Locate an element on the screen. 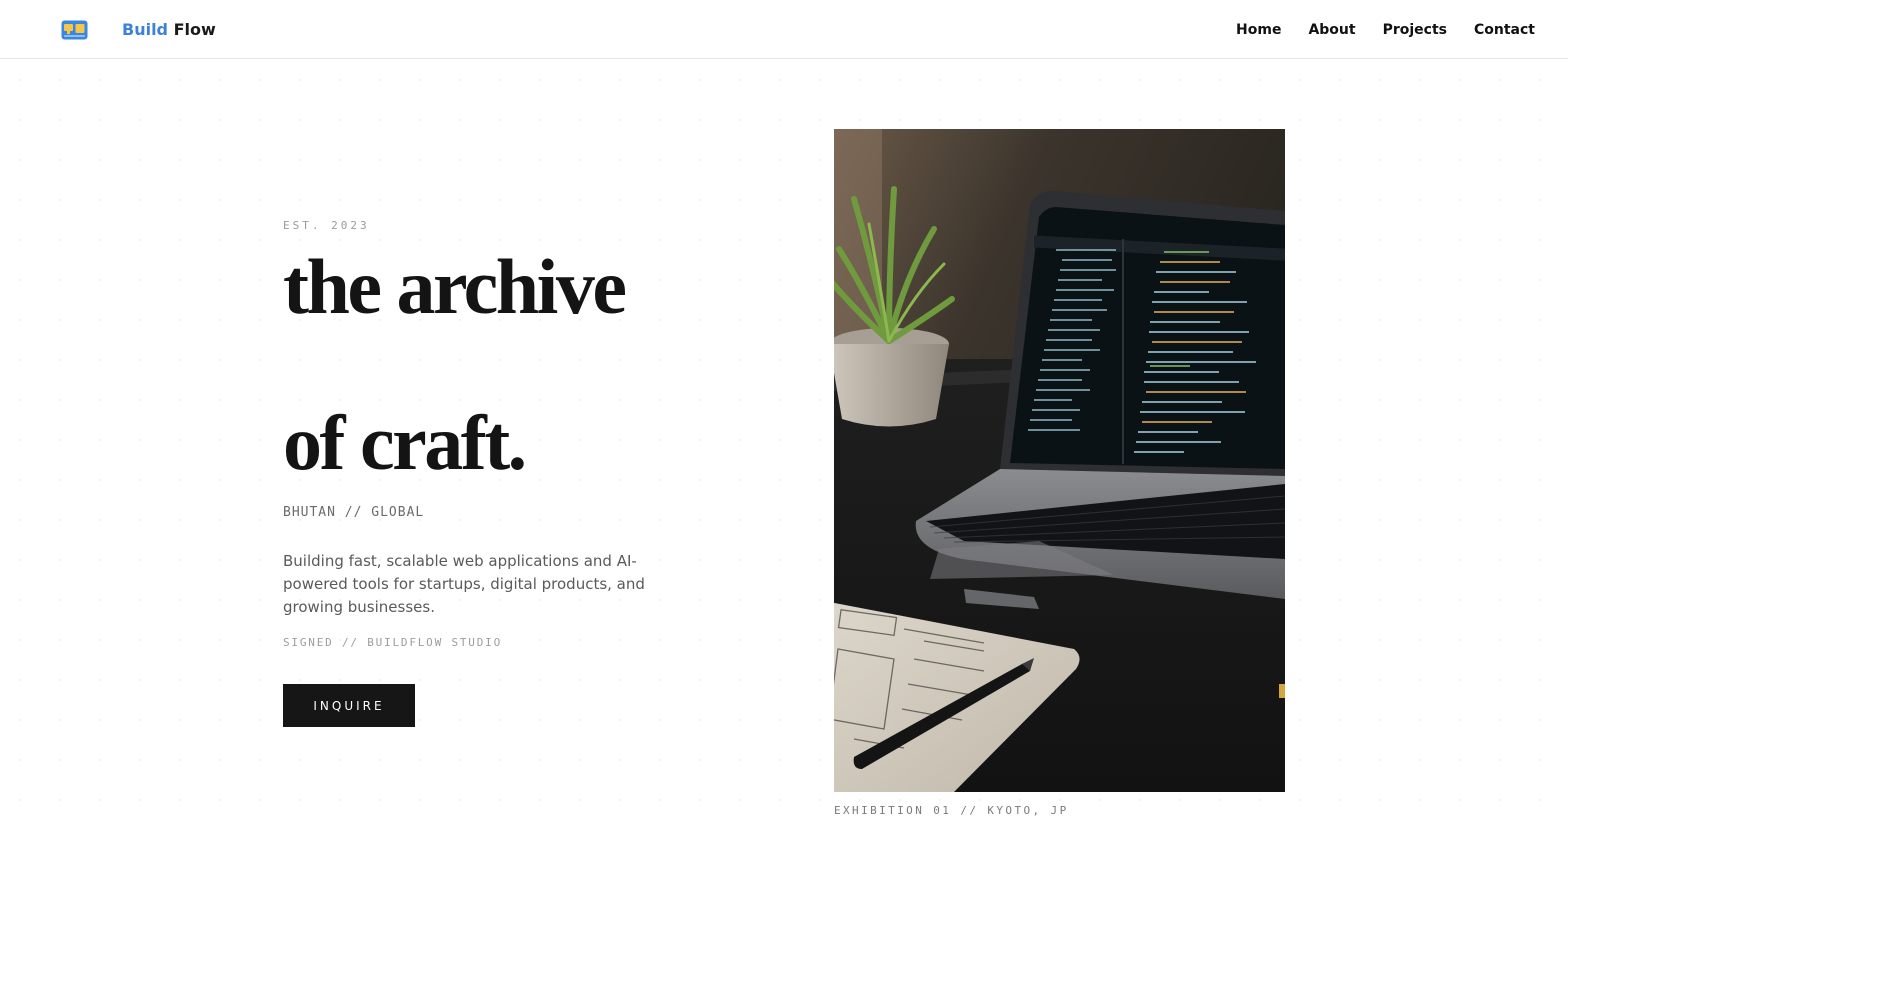  nav-about: About is located at coordinates (1331, 30).